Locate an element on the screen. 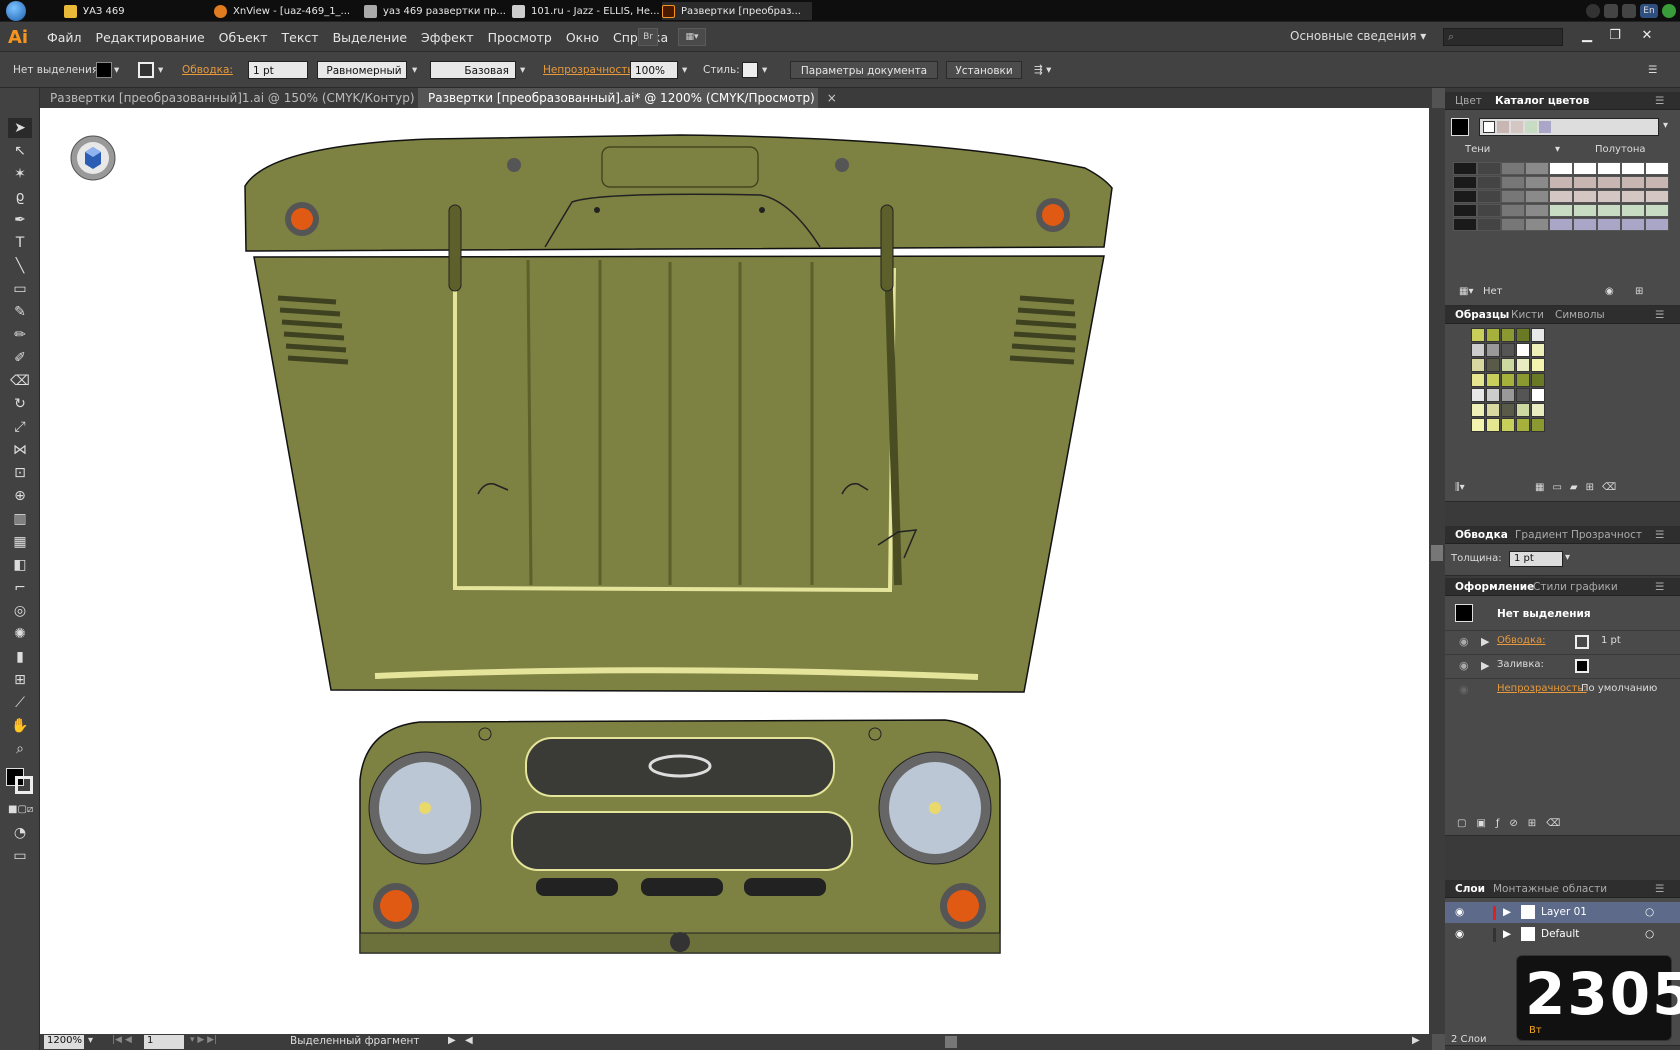  next-artboard-icon: ▾ ▶ ▶| is located at coordinates (203, 1040).